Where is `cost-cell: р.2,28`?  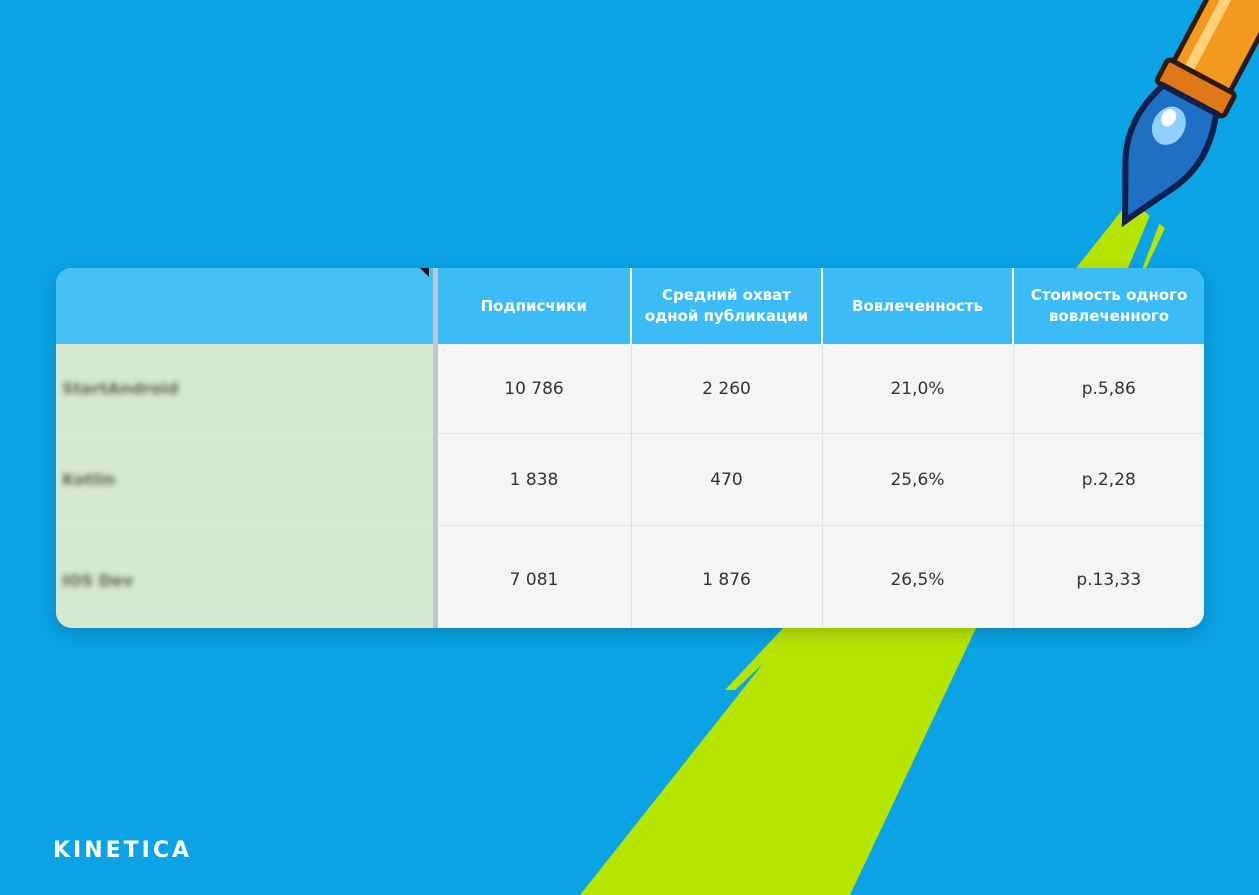
cost-cell: р.2,28 is located at coordinates (1108, 479).